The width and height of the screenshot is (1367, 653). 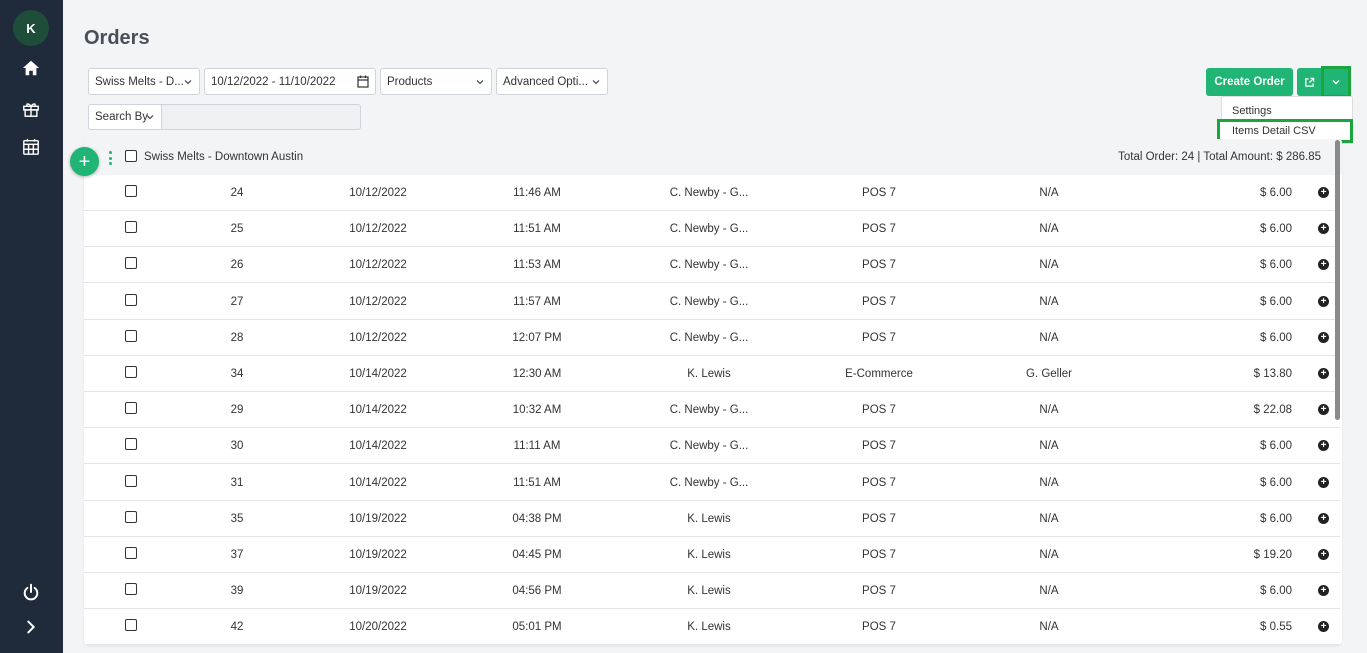 What do you see at coordinates (1337, 280) in the screenshot?
I see `scrollbar` at bounding box center [1337, 280].